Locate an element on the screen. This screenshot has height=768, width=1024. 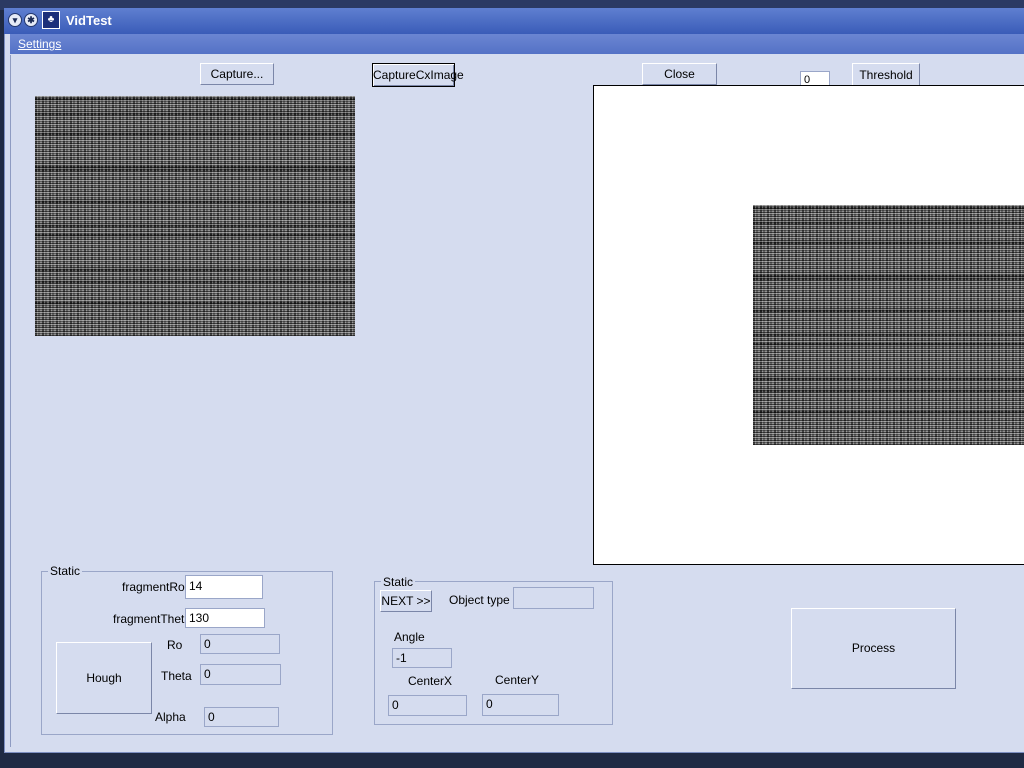
fragment-theta-input: 130 is located at coordinates (225, 618).